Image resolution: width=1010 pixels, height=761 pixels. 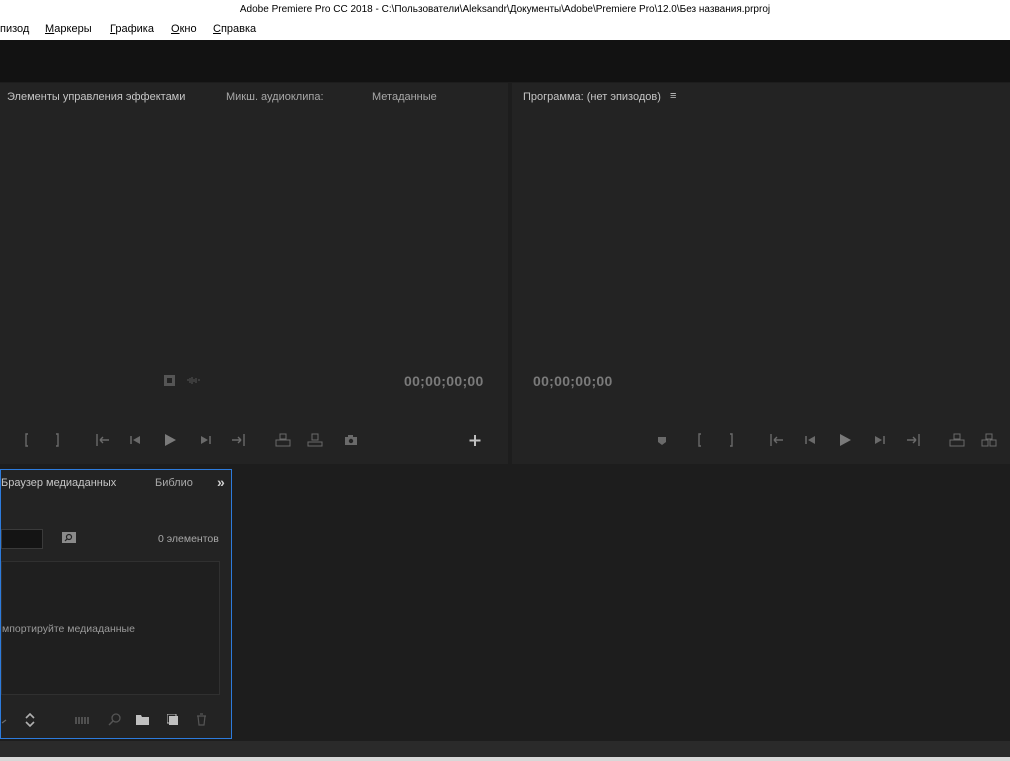 What do you see at coordinates (206, 440) in the screenshot?
I see `step-forward-icon` at bounding box center [206, 440].